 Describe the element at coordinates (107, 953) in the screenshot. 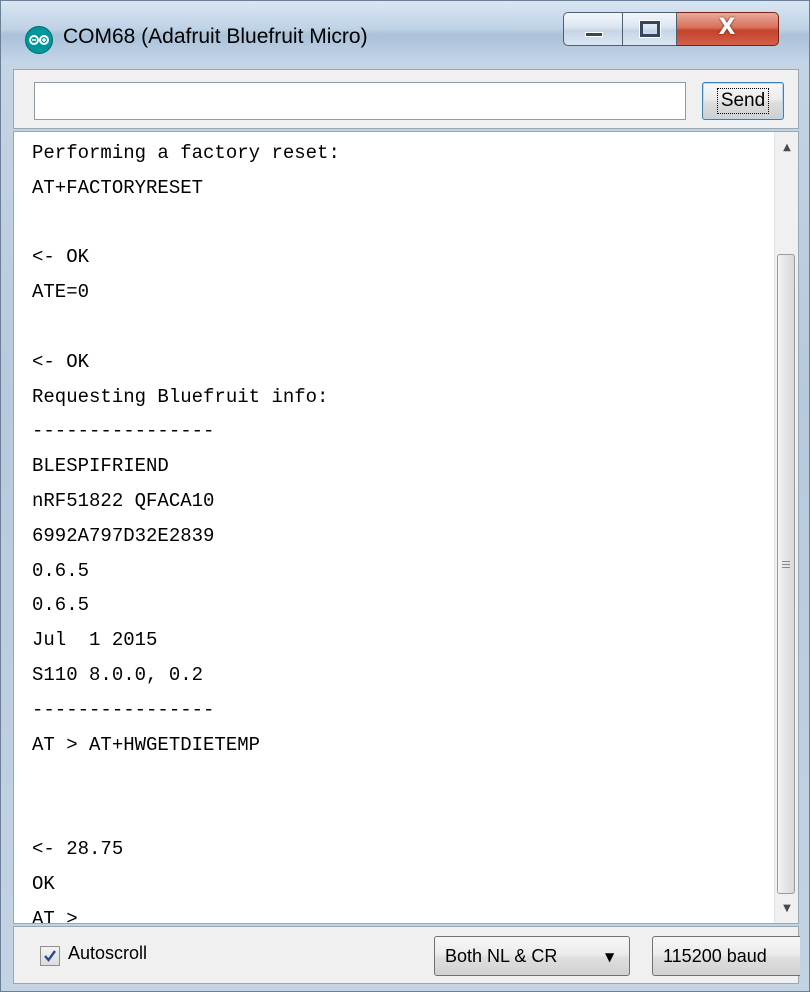

I see `autoscroll-label: Autoscroll` at that location.